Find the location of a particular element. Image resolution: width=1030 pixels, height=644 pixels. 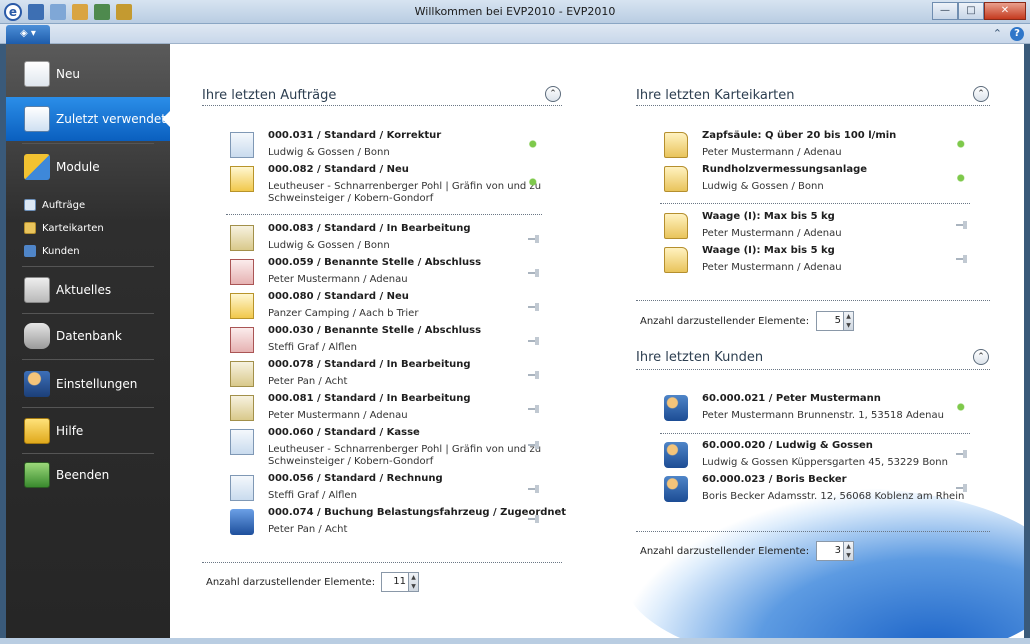

maximize-button: □ is located at coordinates (971, 11).